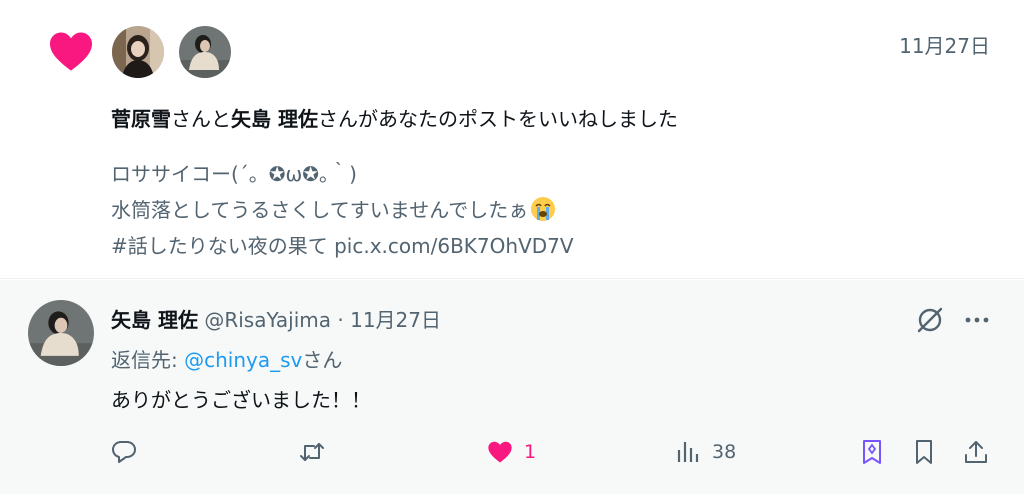 This screenshot has height=494, width=1024. Describe the element at coordinates (267, 320) in the screenshot. I see `author-handle: @RisaYajima` at that location.